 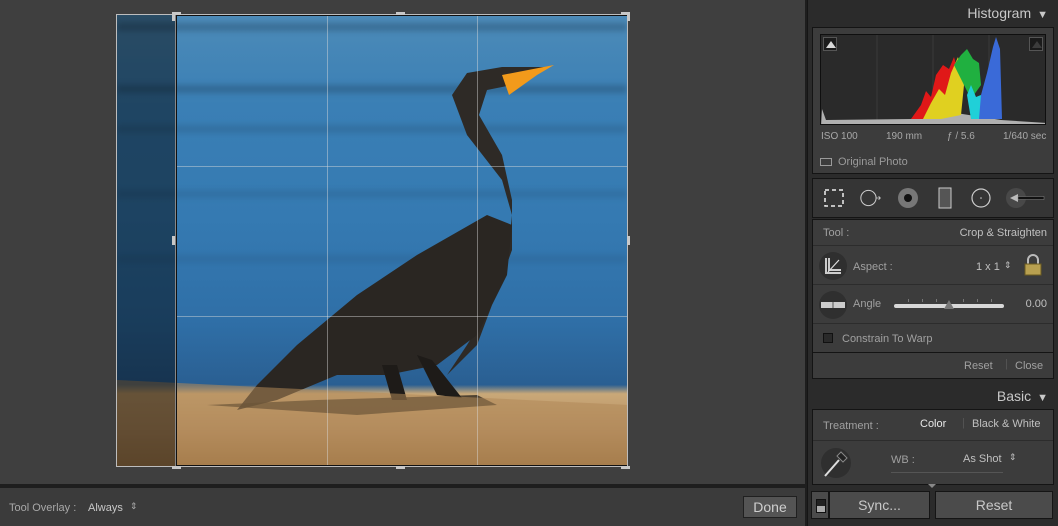 What do you see at coordinates (830, 44) in the screenshot?
I see `shadow-clipping-icon` at bounding box center [830, 44].